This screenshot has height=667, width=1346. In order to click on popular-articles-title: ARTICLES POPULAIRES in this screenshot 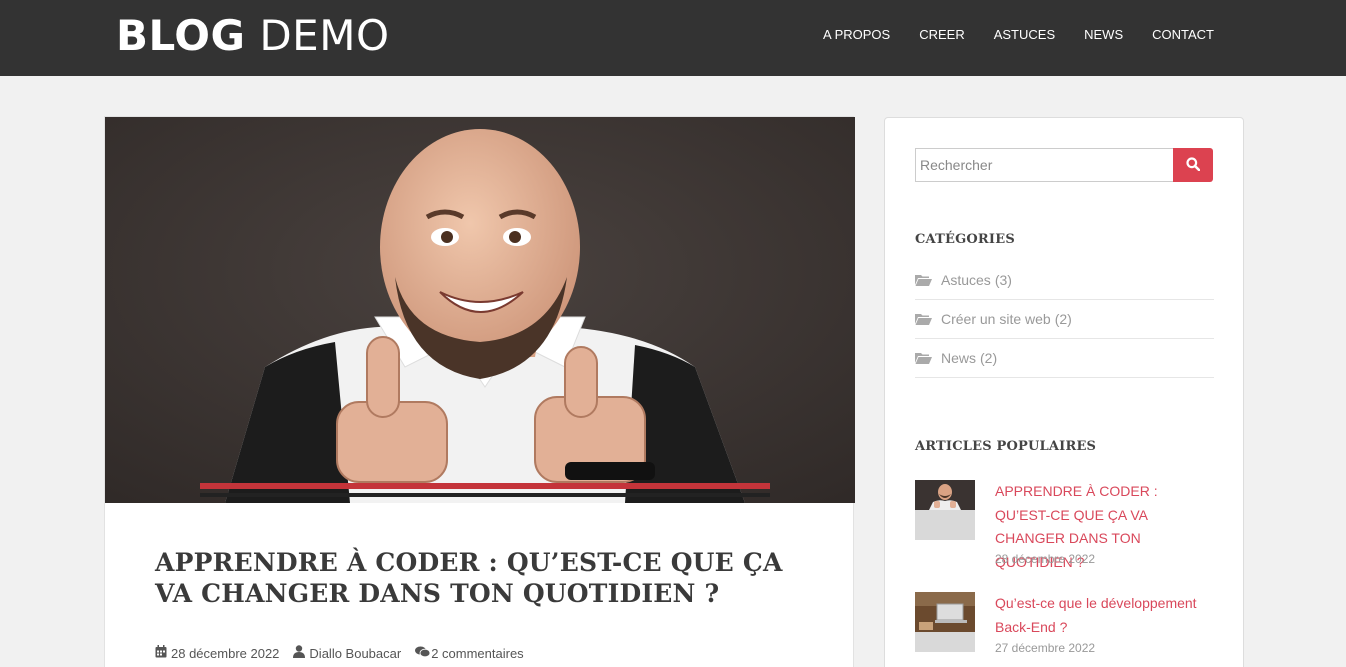, I will do `click(1006, 446)`.